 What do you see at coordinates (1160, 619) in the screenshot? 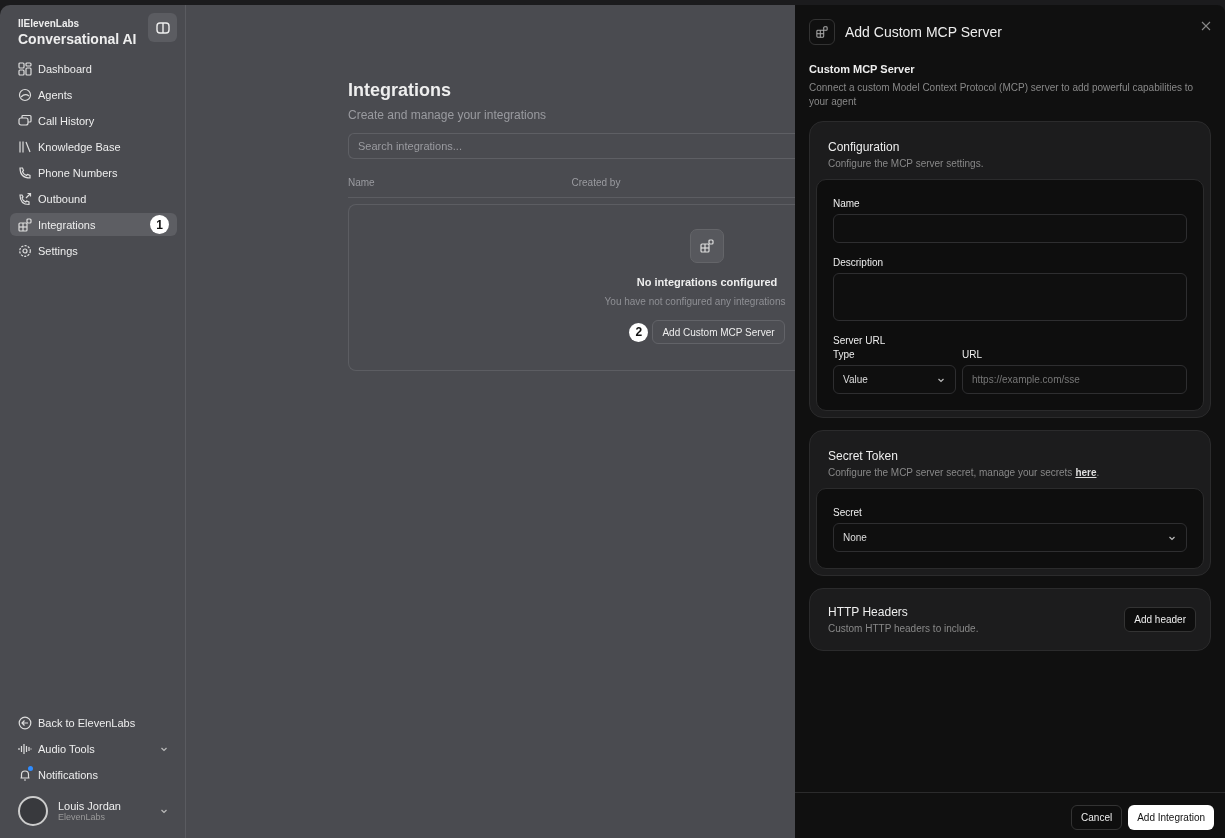
I see `add-header-button: Add header` at bounding box center [1160, 619].